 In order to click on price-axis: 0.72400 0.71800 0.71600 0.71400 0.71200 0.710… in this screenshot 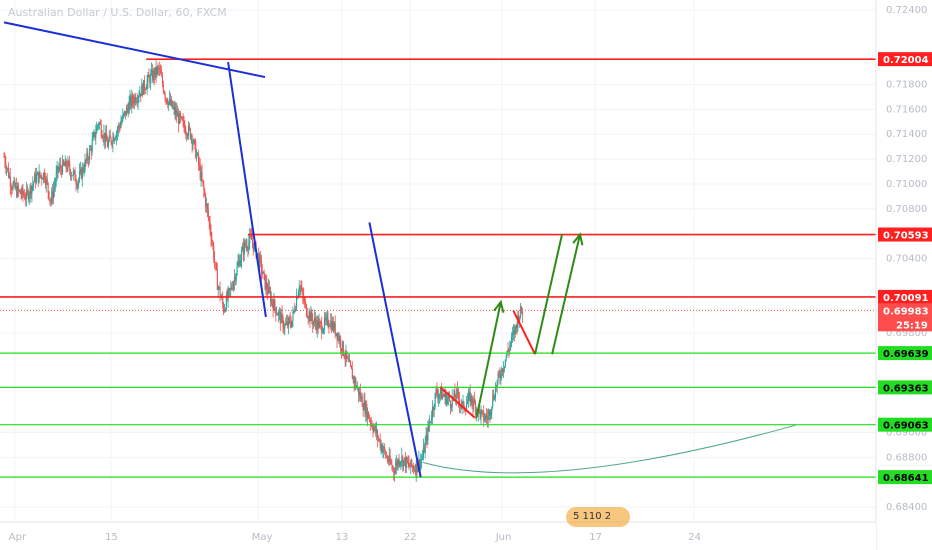, I will do `click(903, 275)`.